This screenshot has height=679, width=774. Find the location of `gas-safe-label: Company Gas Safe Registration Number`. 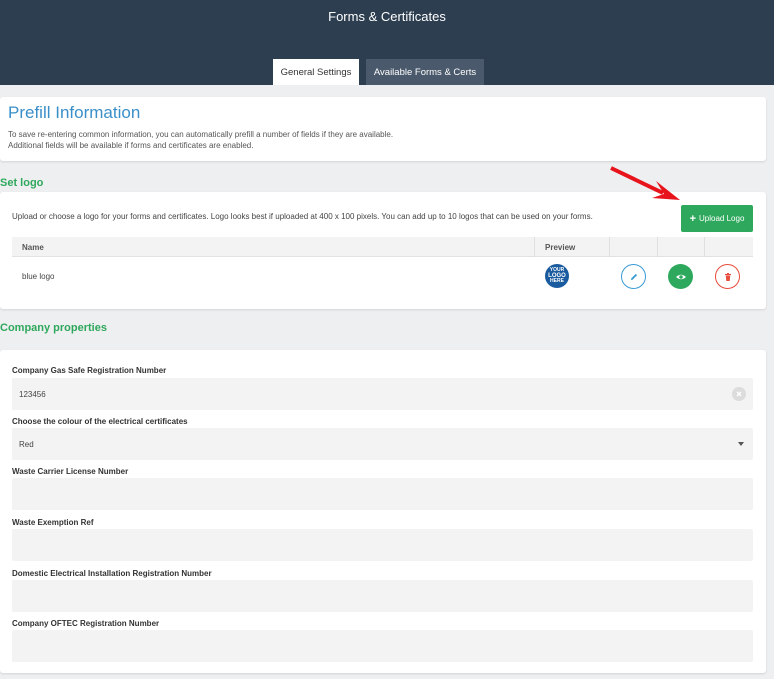

gas-safe-label: Company Gas Safe Registration Number is located at coordinates (89, 370).